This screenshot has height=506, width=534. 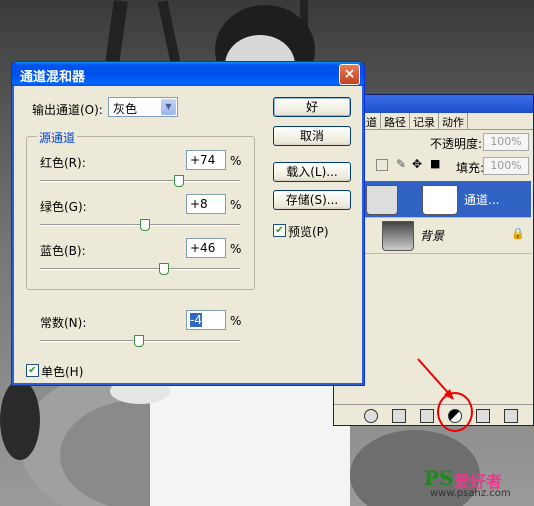 What do you see at coordinates (143, 107) in the screenshot?
I see `output-channel-select: 灰色 ▼` at bounding box center [143, 107].